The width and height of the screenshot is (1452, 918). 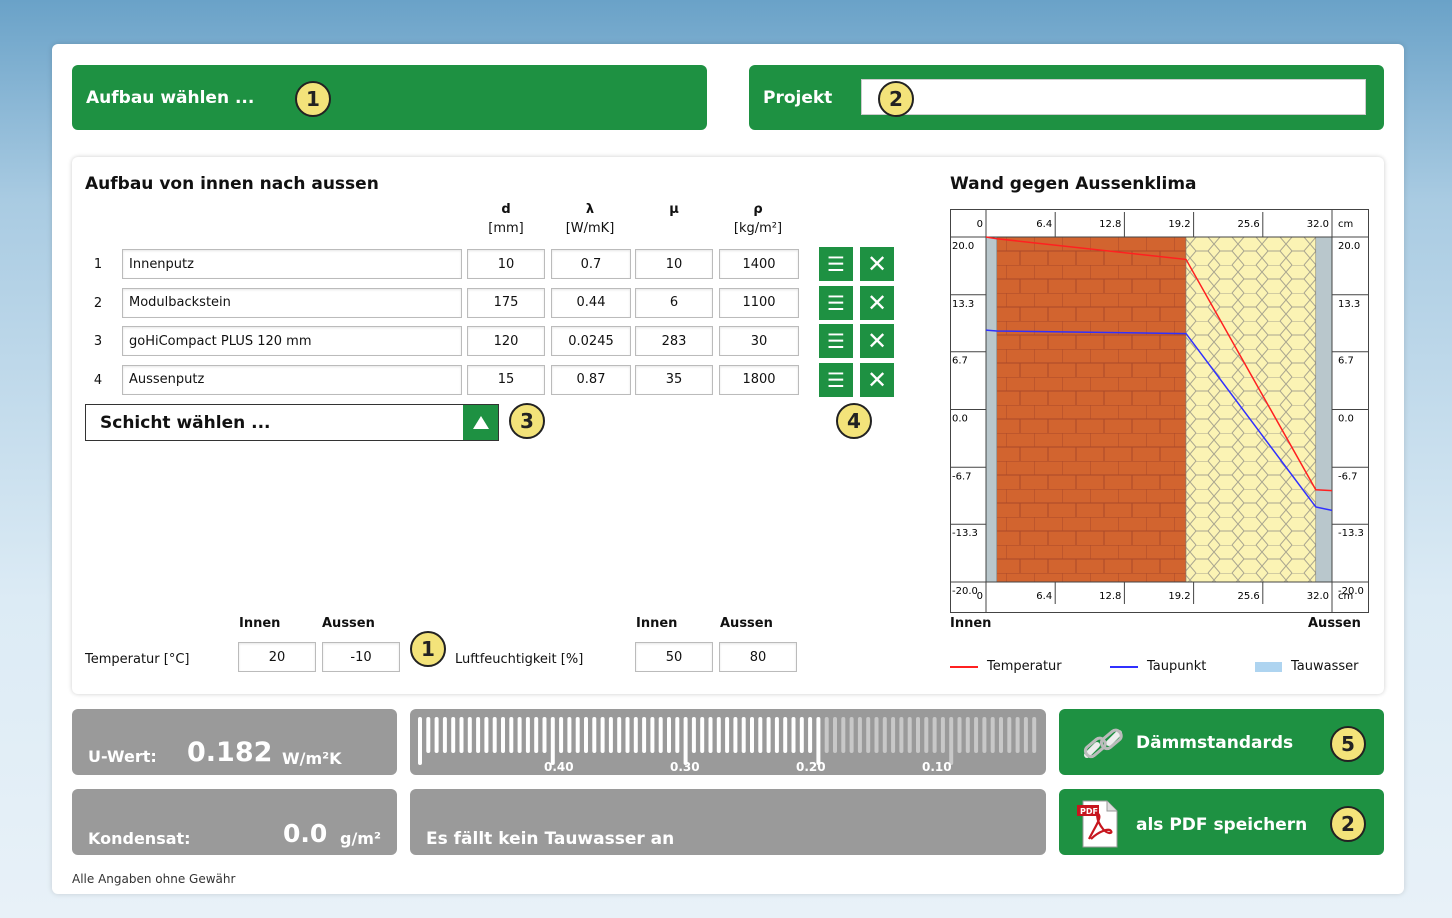 I want to click on help-badge-2: 2, so click(x=896, y=99).